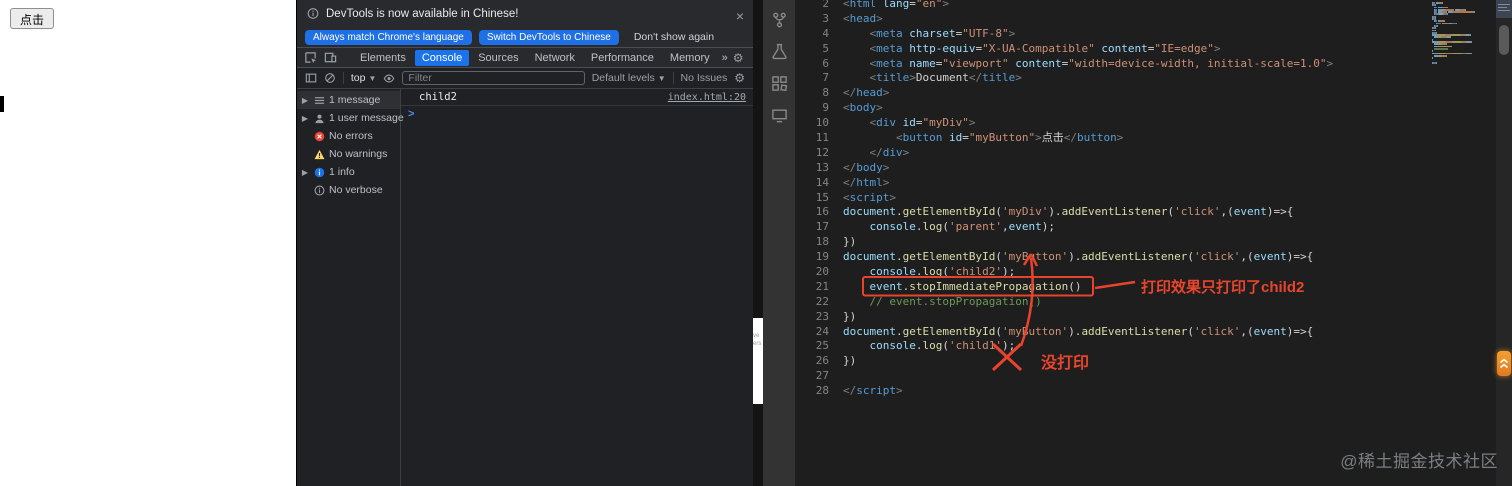 This screenshot has height=486, width=1512. Describe the element at coordinates (1110, 6) in the screenshot. I see `code-line: 2 <html lang="en">` at that location.